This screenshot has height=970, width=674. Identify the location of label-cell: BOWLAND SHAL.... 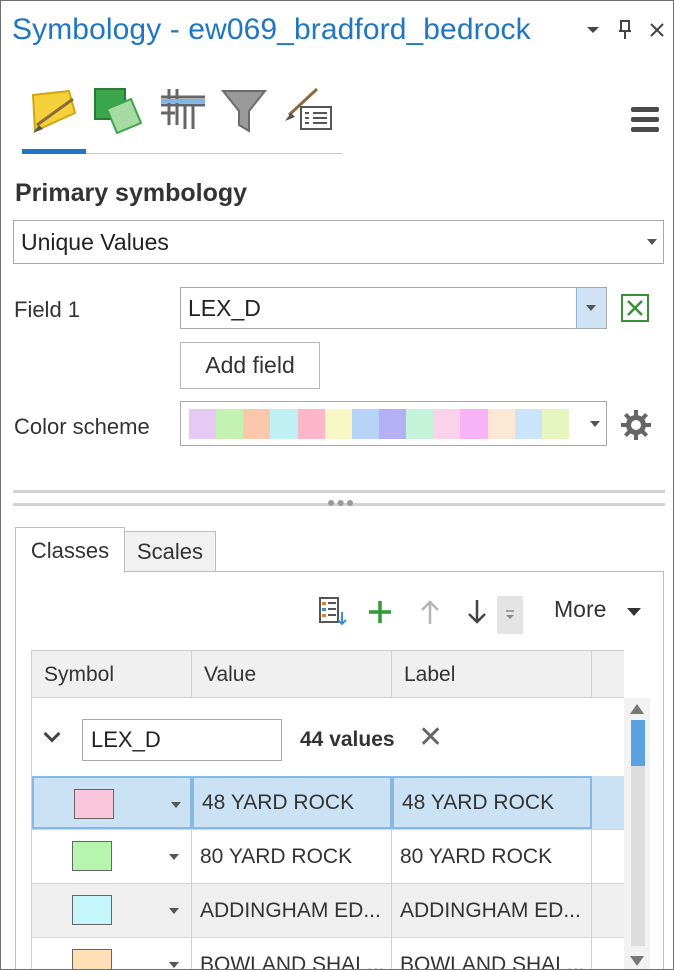
(492, 953).